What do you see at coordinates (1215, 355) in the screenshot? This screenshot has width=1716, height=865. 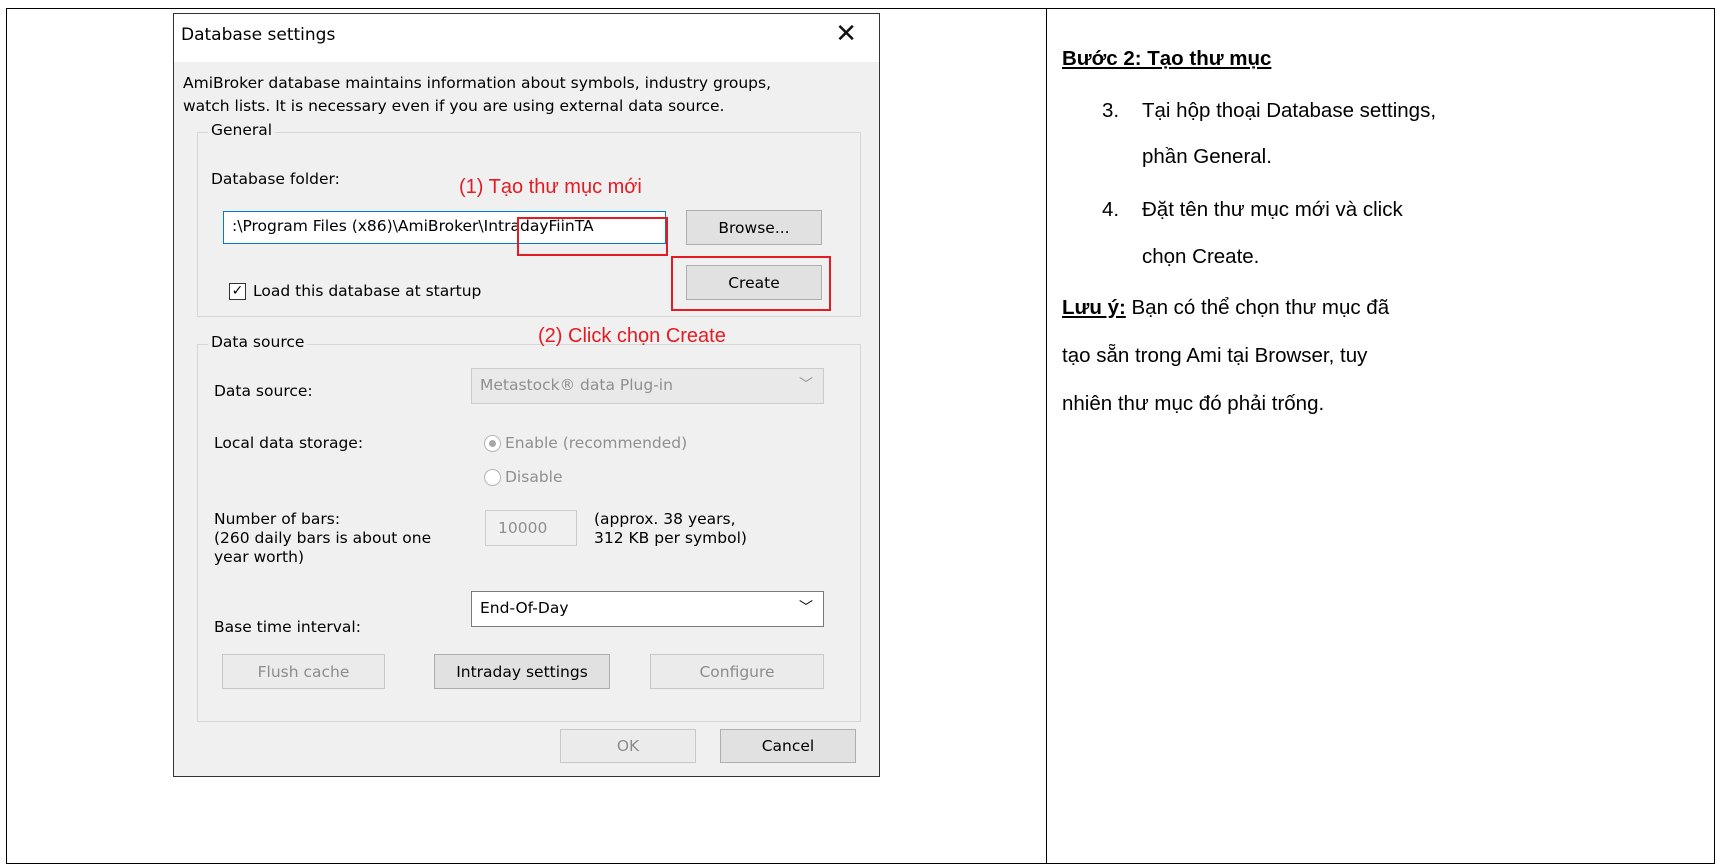 I see `note-line-2: tạo sẵn trong Ami tại Browser, tuy` at bounding box center [1215, 355].